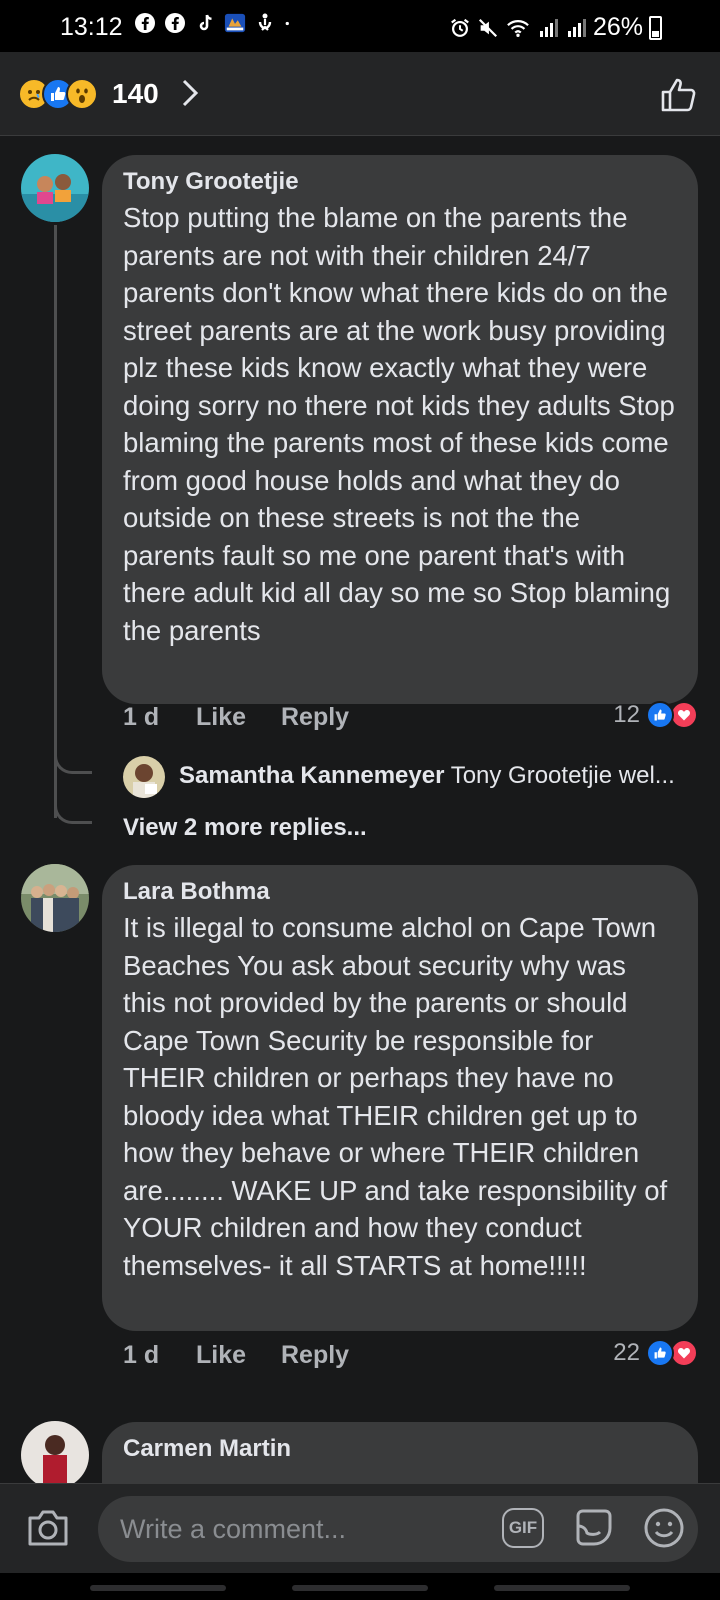 This screenshot has height=1600, width=720. What do you see at coordinates (562, 1588) in the screenshot?
I see `nav-back-handle` at bounding box center [562, 1588].